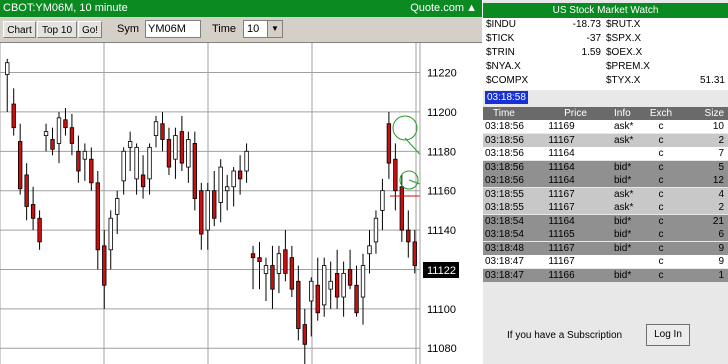 This screenshot has height=364, width=728. I want to click on index-row: $INDU -18.73 $RUT.X, so click(605, 25).